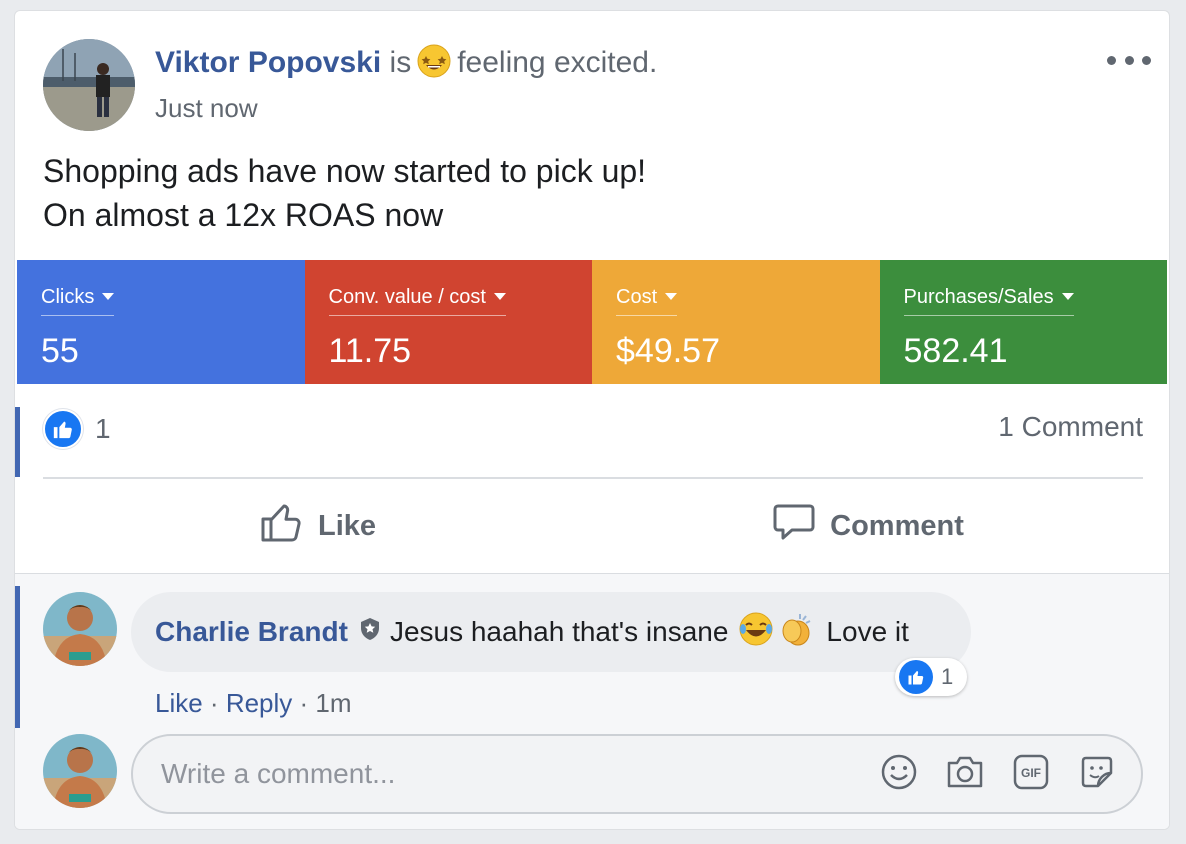 Image resolution: width=1186 pixels, height=844 pixels. I want to click on author-line: Viktor Popovski is feeling excited., so click(406, 66).